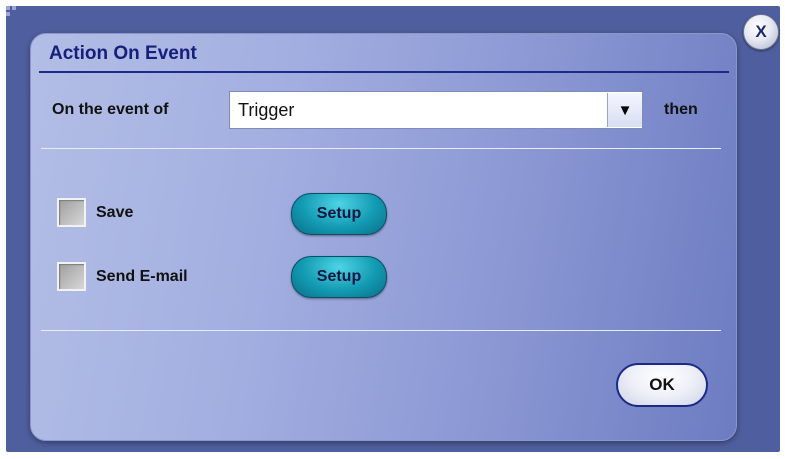  I want to click on send-email-setup-button: Setup, so click(339, 277).